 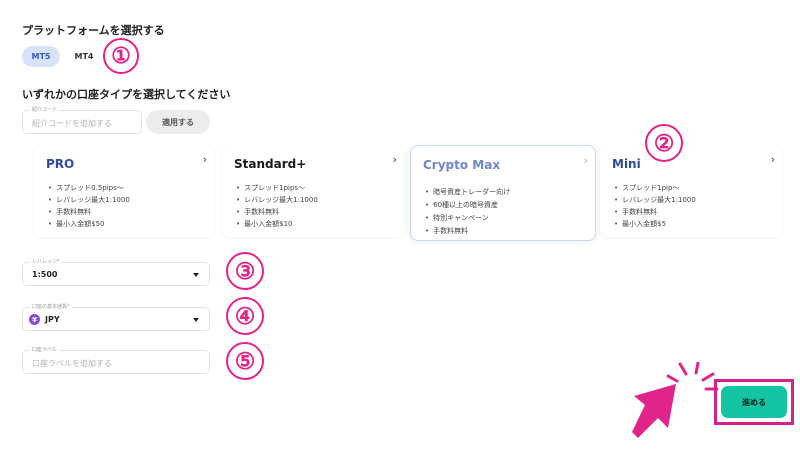 I want to click on list-item: スプレッド1pip〜, so click(x=655, y=188).